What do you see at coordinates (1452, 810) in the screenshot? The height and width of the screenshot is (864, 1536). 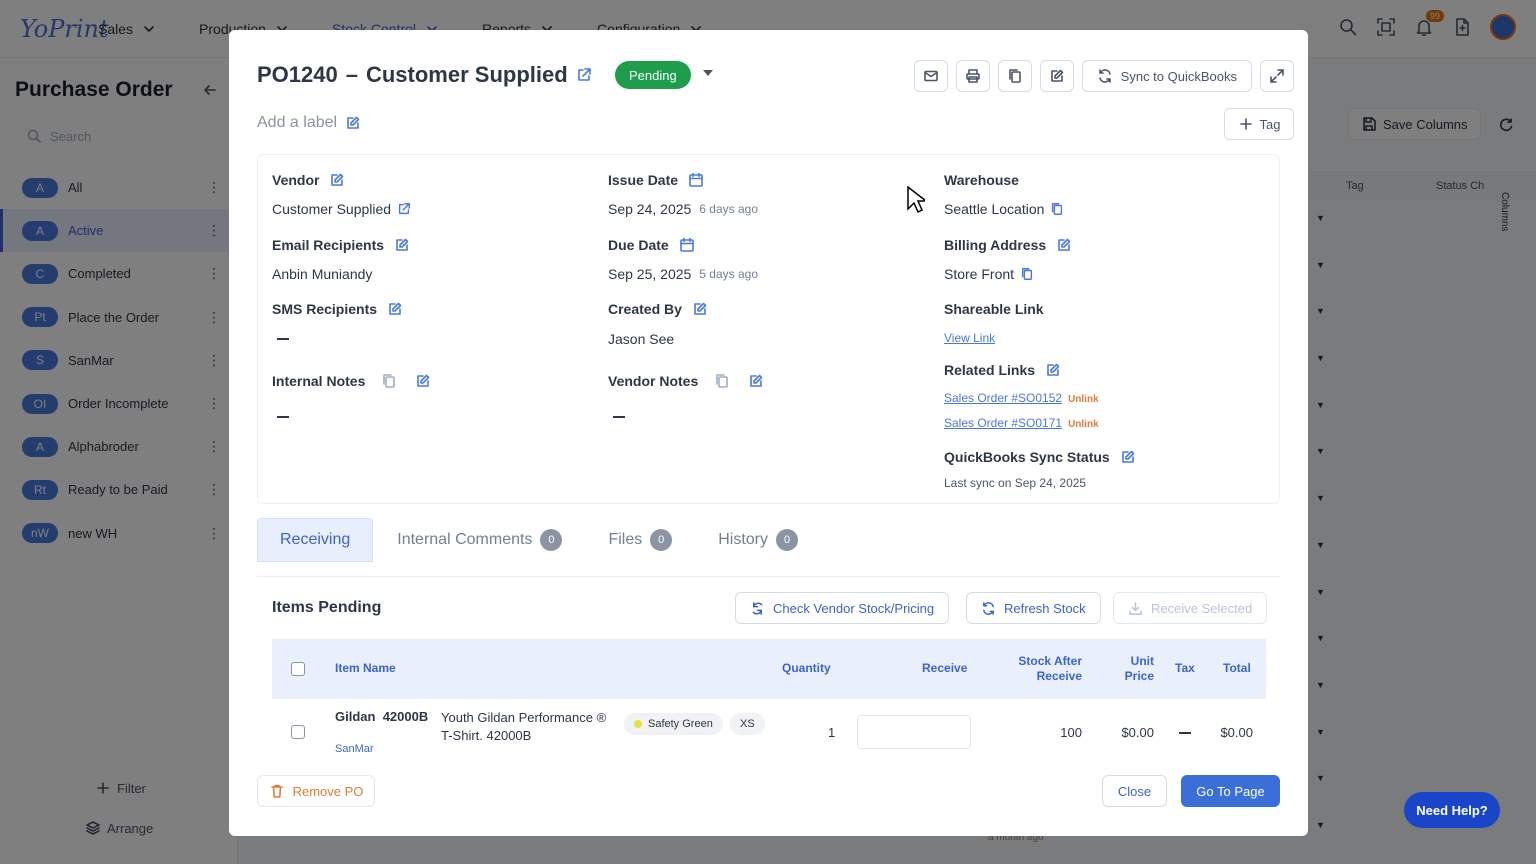 I see `need-help-button: Need Help?` at bounding box center [1452, 810].